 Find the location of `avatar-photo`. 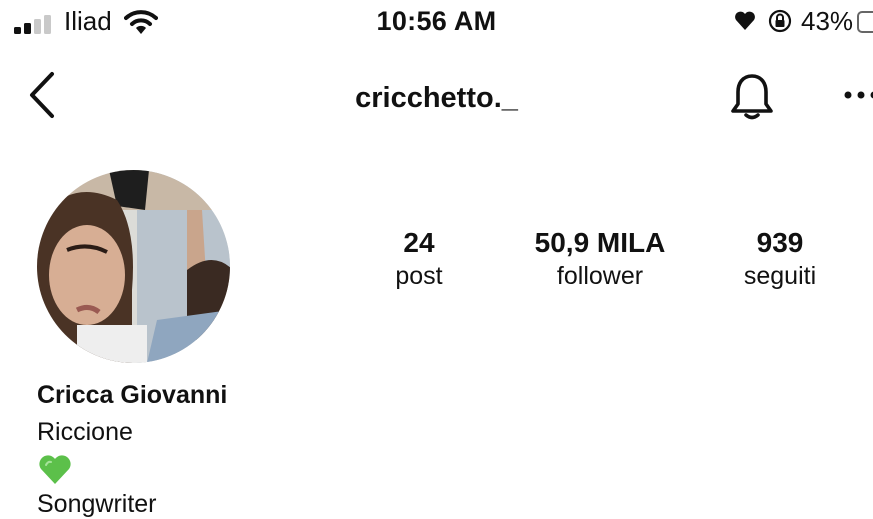

avatar-photo is located at coordinates (133, 266).